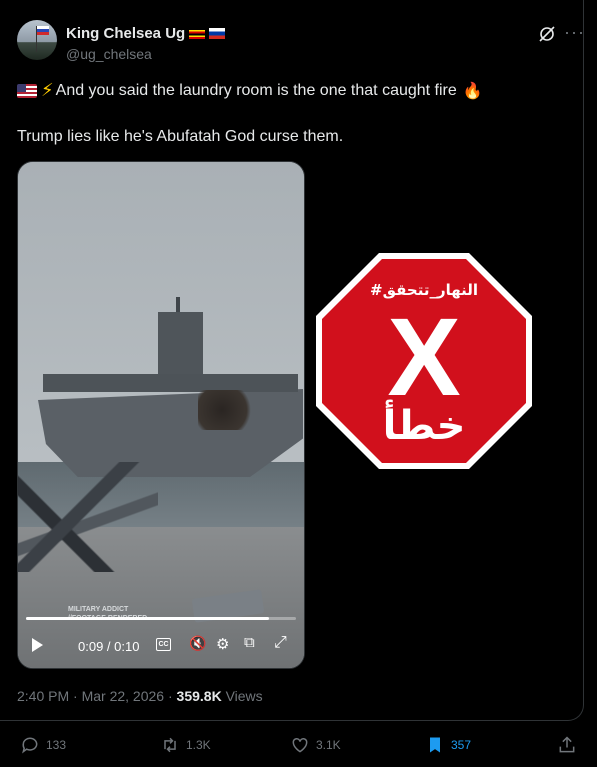 This screenshot has height=767, width=597. Describe the element at coordinates (56, 745) in the screenshot. I see `reply-count: 133` at that location.